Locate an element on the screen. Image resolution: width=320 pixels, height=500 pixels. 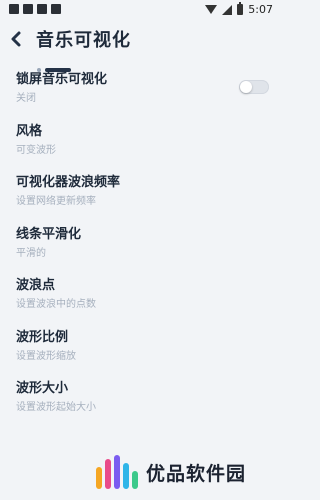
back-button is located at coordinates (16, 39).